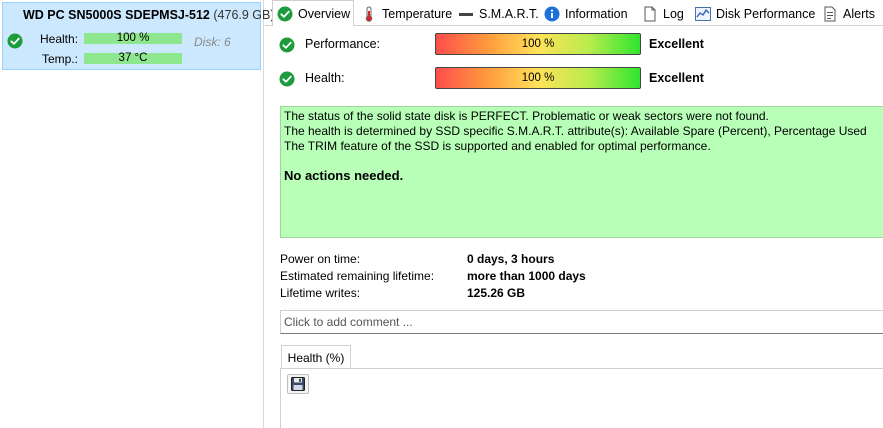 Image resolution: width=883 pixels, height=428 pixels. I want to click on tab-log: Log, so click(663, 13).